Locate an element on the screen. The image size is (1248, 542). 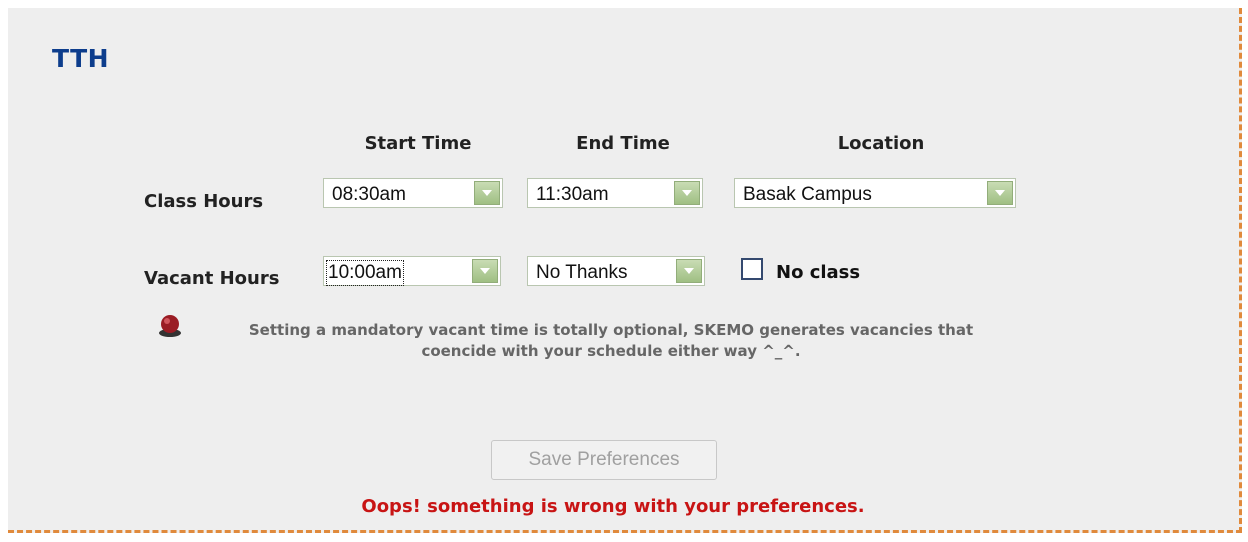
vacant-start-time-value: 10:00am is located at coordinates (365, 273).